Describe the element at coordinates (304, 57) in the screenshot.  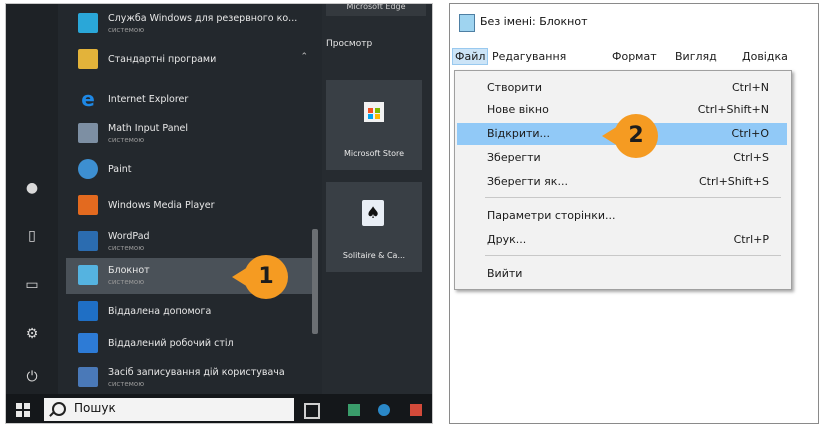
I see `chevron-up-icon: ⌃` at that location.